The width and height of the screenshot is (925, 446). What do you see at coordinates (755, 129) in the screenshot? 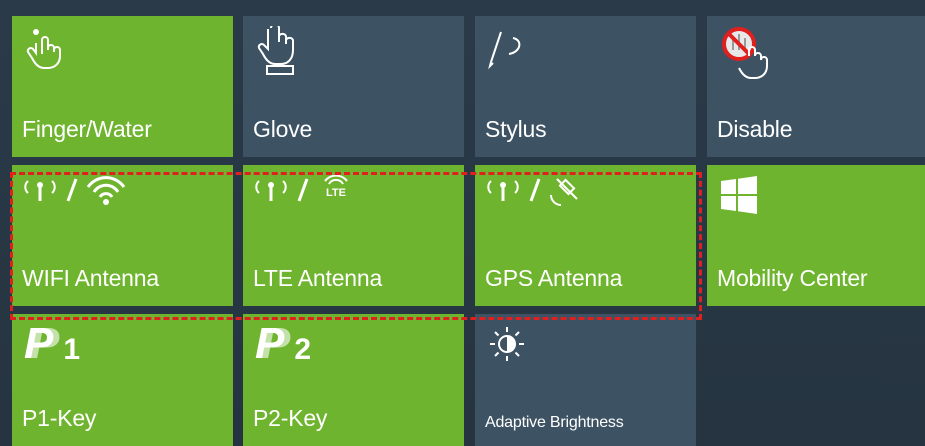
I see `tile-label: Disable` at bounding box center [755, 129].